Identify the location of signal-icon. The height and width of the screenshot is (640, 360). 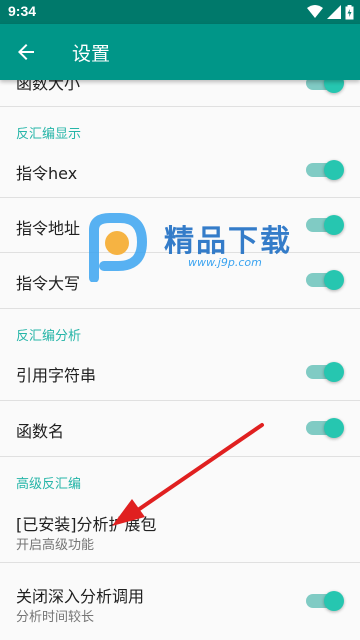
(334, 12).